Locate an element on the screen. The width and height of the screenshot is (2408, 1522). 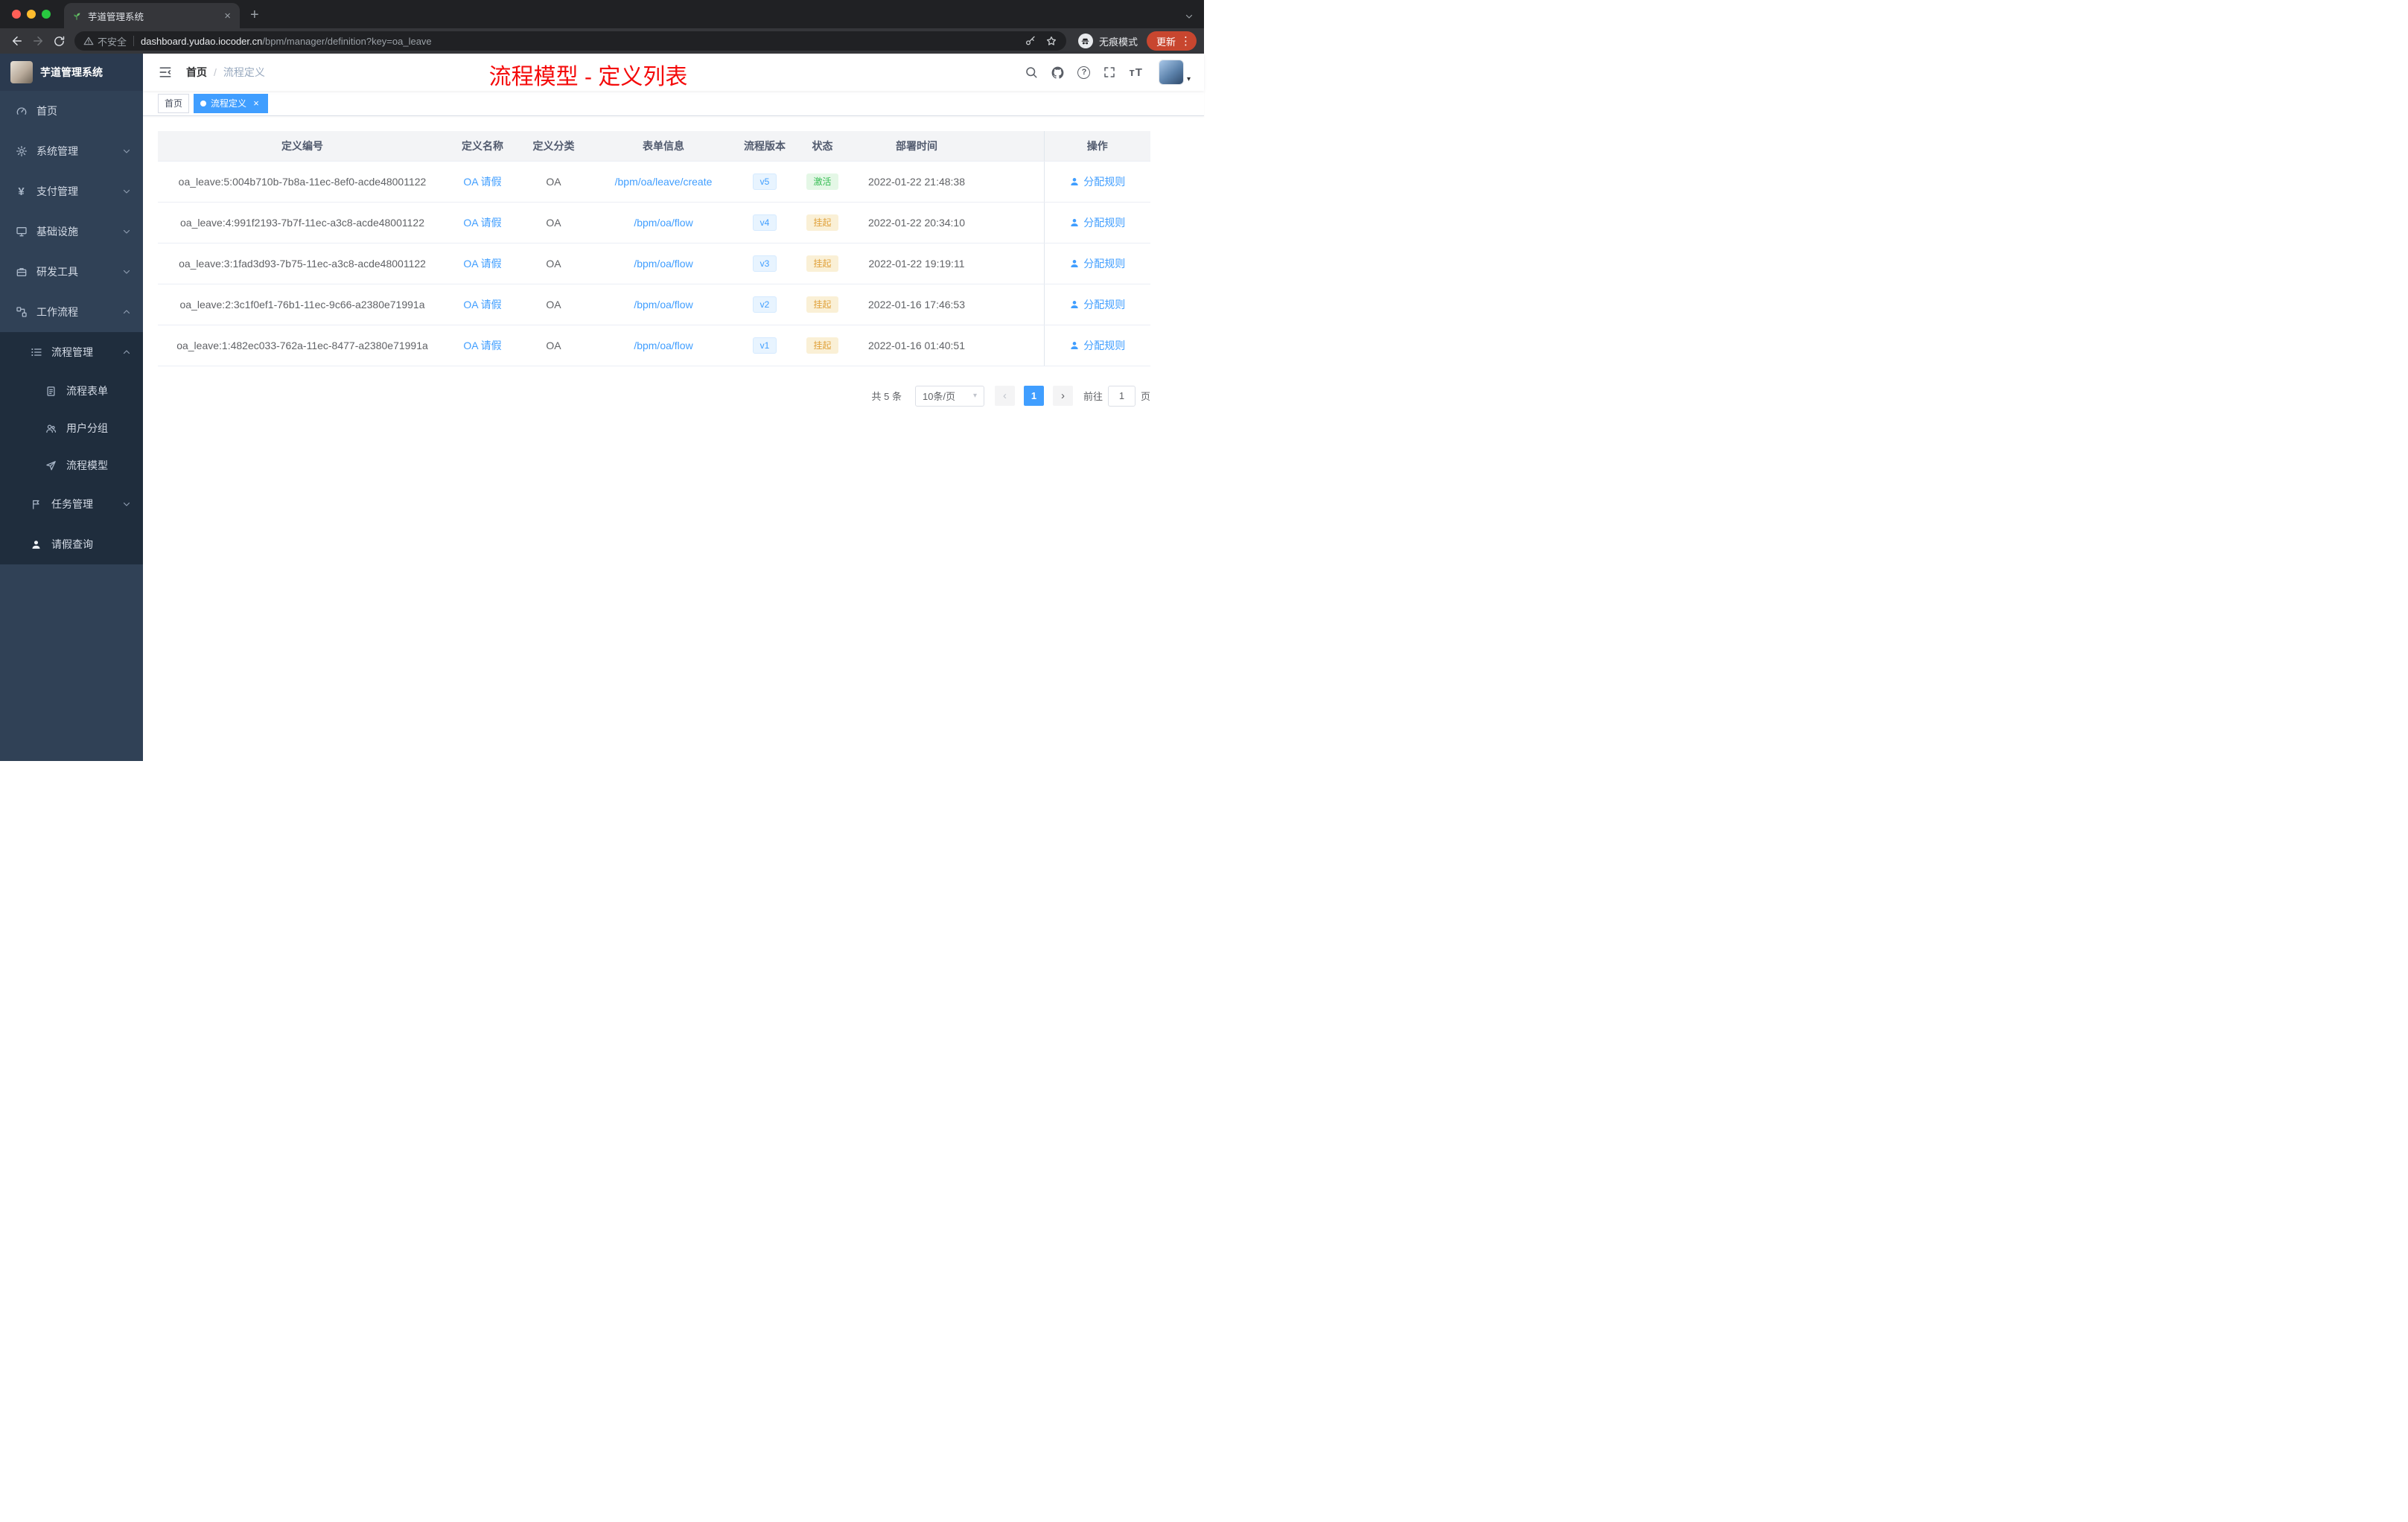
list-icon is located at coordinates (36, 352).